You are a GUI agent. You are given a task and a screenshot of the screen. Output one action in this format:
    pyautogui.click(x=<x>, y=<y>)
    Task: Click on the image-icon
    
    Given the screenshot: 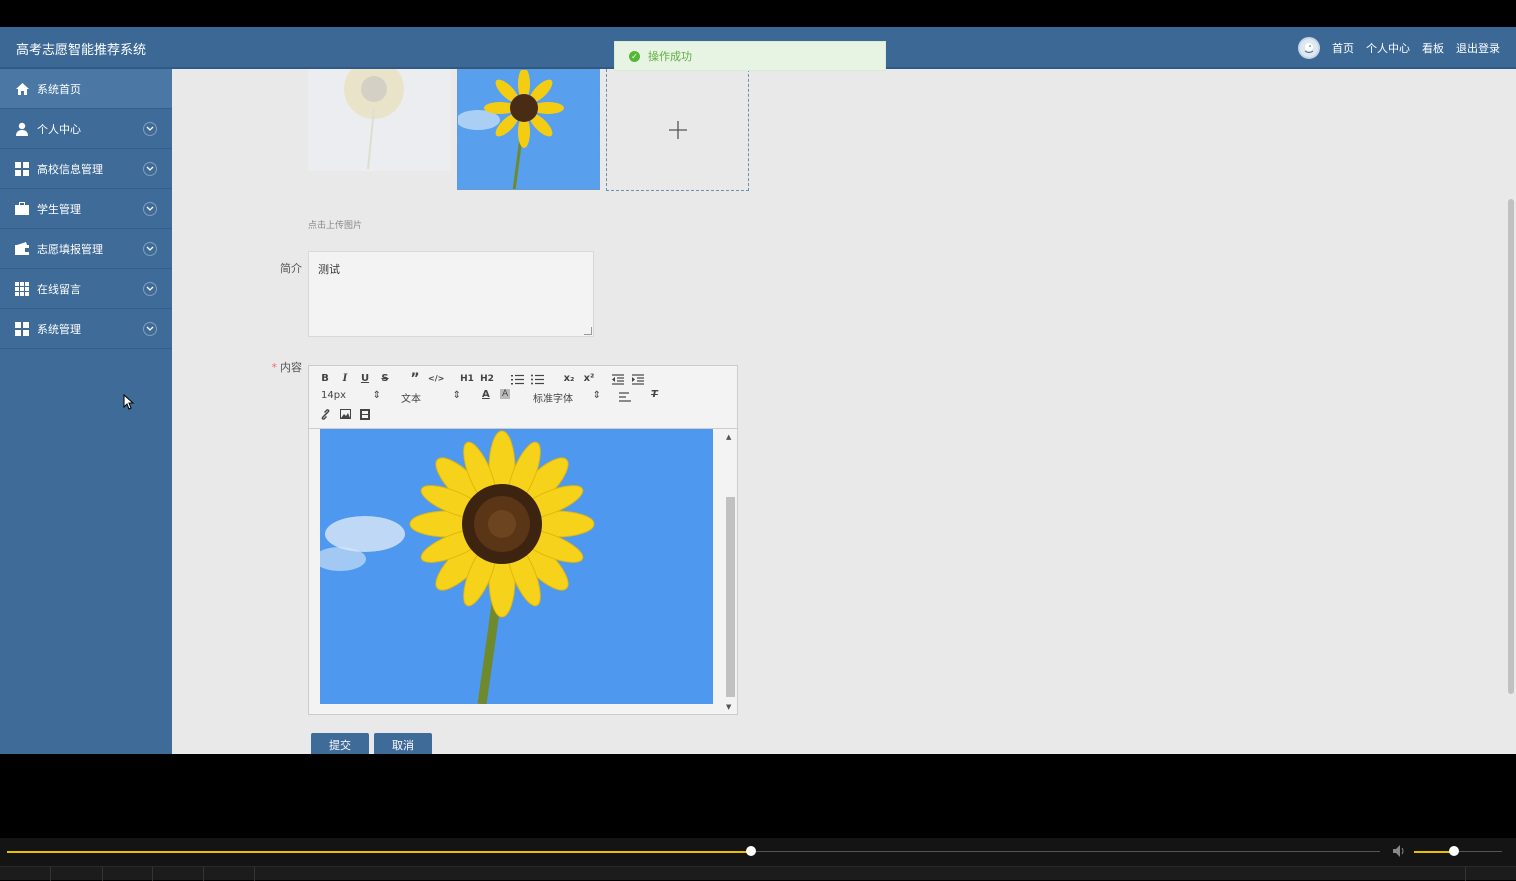 What is the action you would take?
    pyautogui.click(x=345, y=414)
    